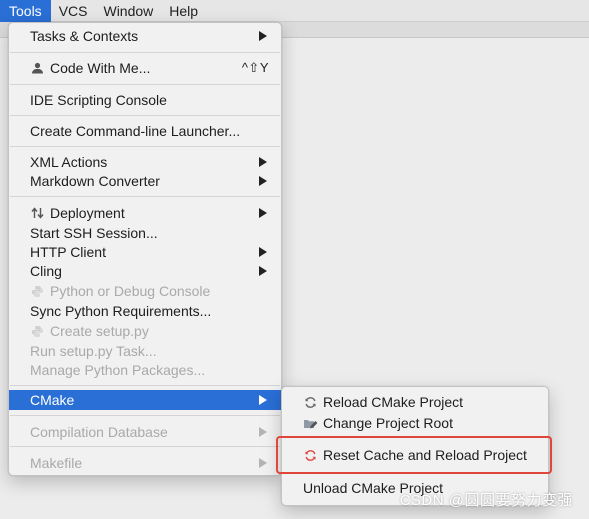  What do you see at coordinates (128, 11) in the screenshot?
I see `menubar-window: Window` at bounding box center [128, 11].